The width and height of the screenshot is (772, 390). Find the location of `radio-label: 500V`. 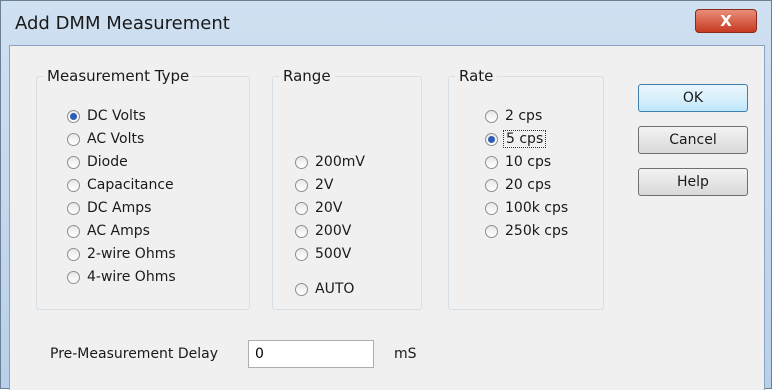

radio-label: 500V is located at coordinates (333, 254).